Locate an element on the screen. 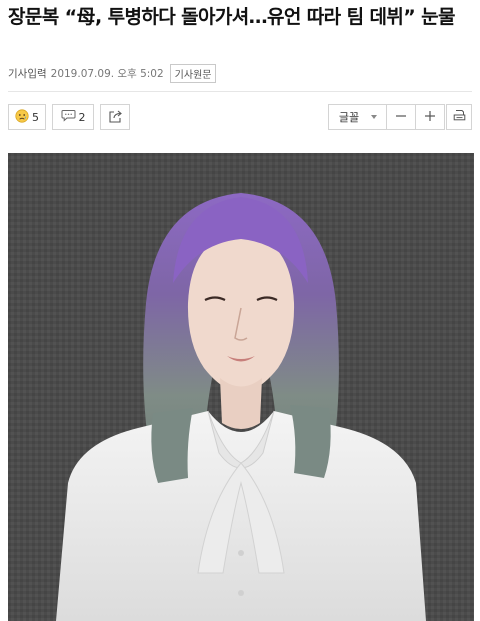 The height and width of the screenshot is (621, 480). divider is located at coordinates (240, 91).